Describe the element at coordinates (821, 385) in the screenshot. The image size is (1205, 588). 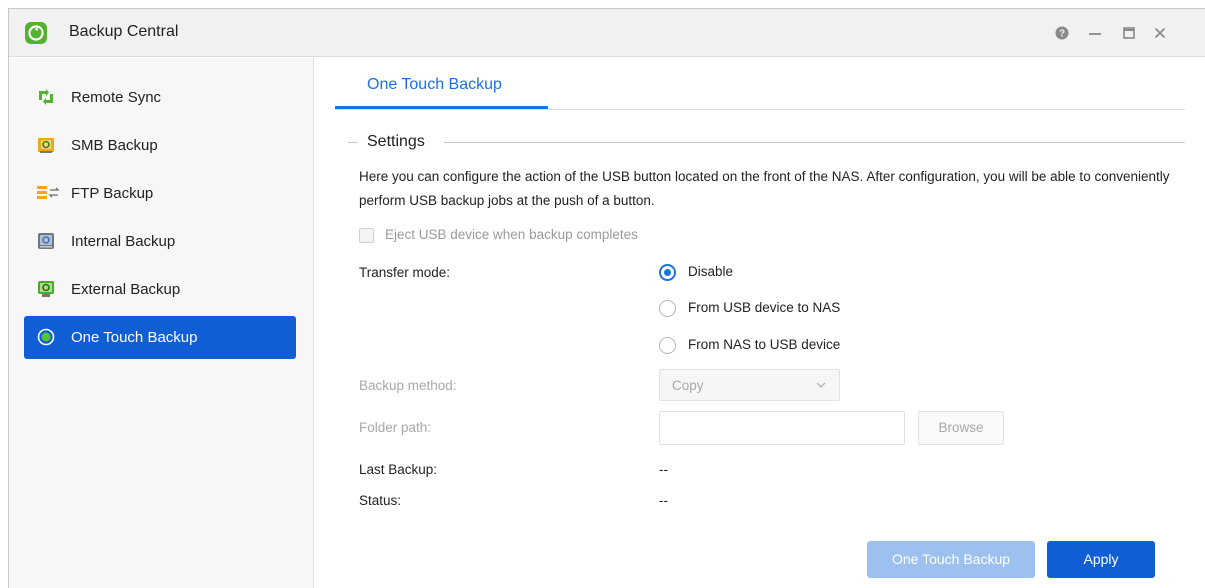
I see `chevron-down-icon` at that location.